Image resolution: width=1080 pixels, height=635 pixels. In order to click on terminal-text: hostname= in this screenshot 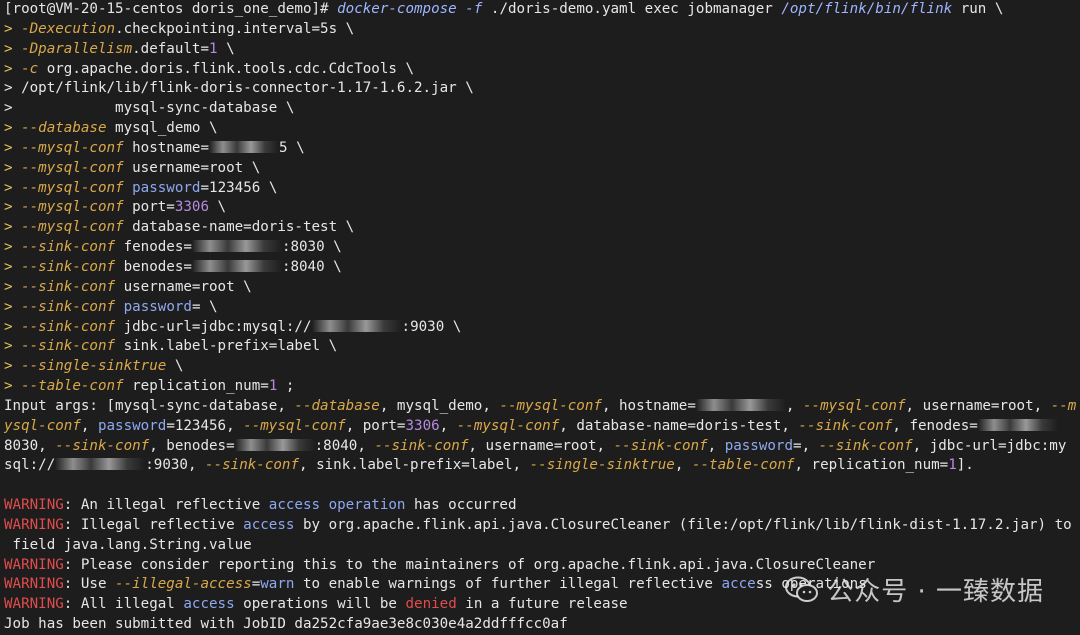, I will do `click(166, 147)`.